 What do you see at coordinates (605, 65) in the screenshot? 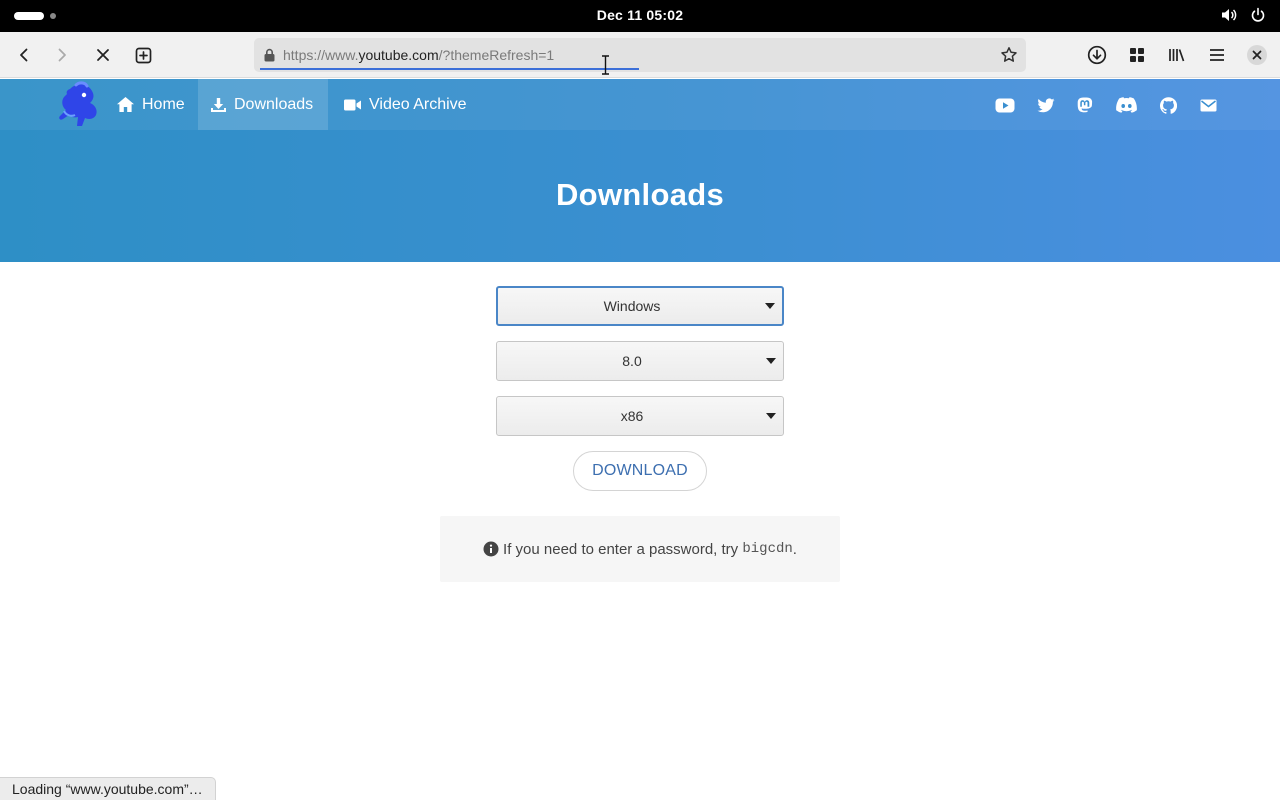
I see `text-cursor-icon` at bounding box center [605, 65].